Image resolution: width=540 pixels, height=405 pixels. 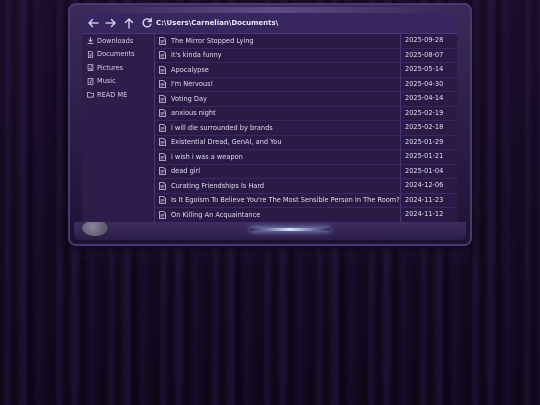 I want to click on file-name: it's kinda funny, so click(x=196, y=55).